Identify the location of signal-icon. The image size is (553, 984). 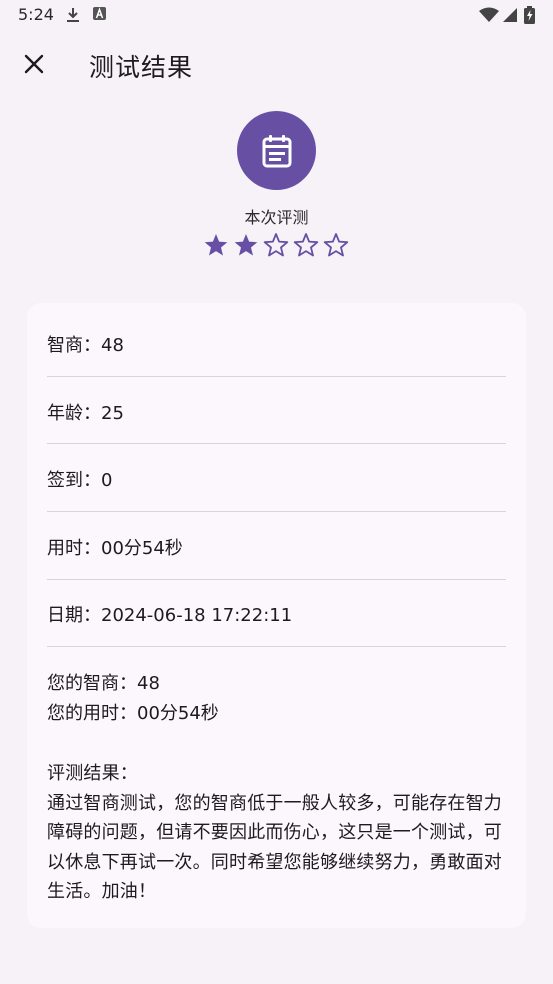
(510, 15).